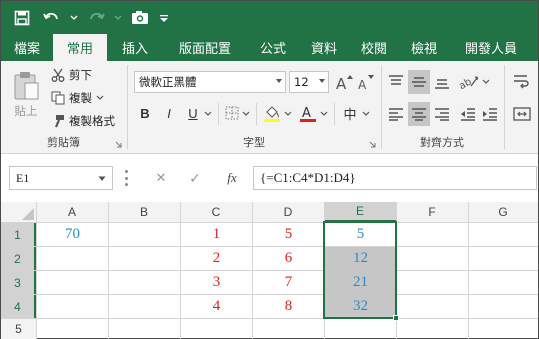 This screenshot has width=539, height=339. Describe the element at coordinates (232, 178) in the screenshot. I see `insert-function-button: fx` at that location.